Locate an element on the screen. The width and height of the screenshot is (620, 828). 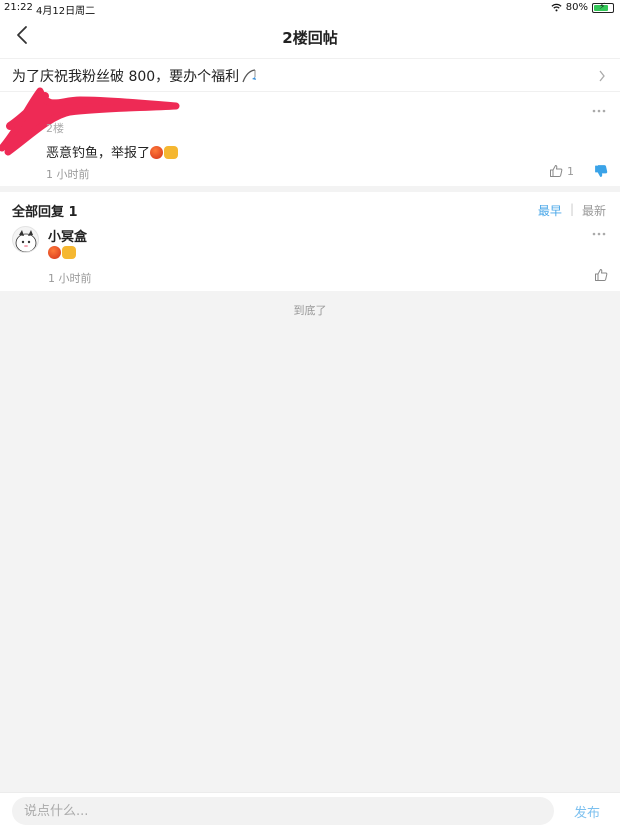
main-post: 2楼 恶意钓鱼，举报了 1 小时前 1 is located at coordinates (310, 136).